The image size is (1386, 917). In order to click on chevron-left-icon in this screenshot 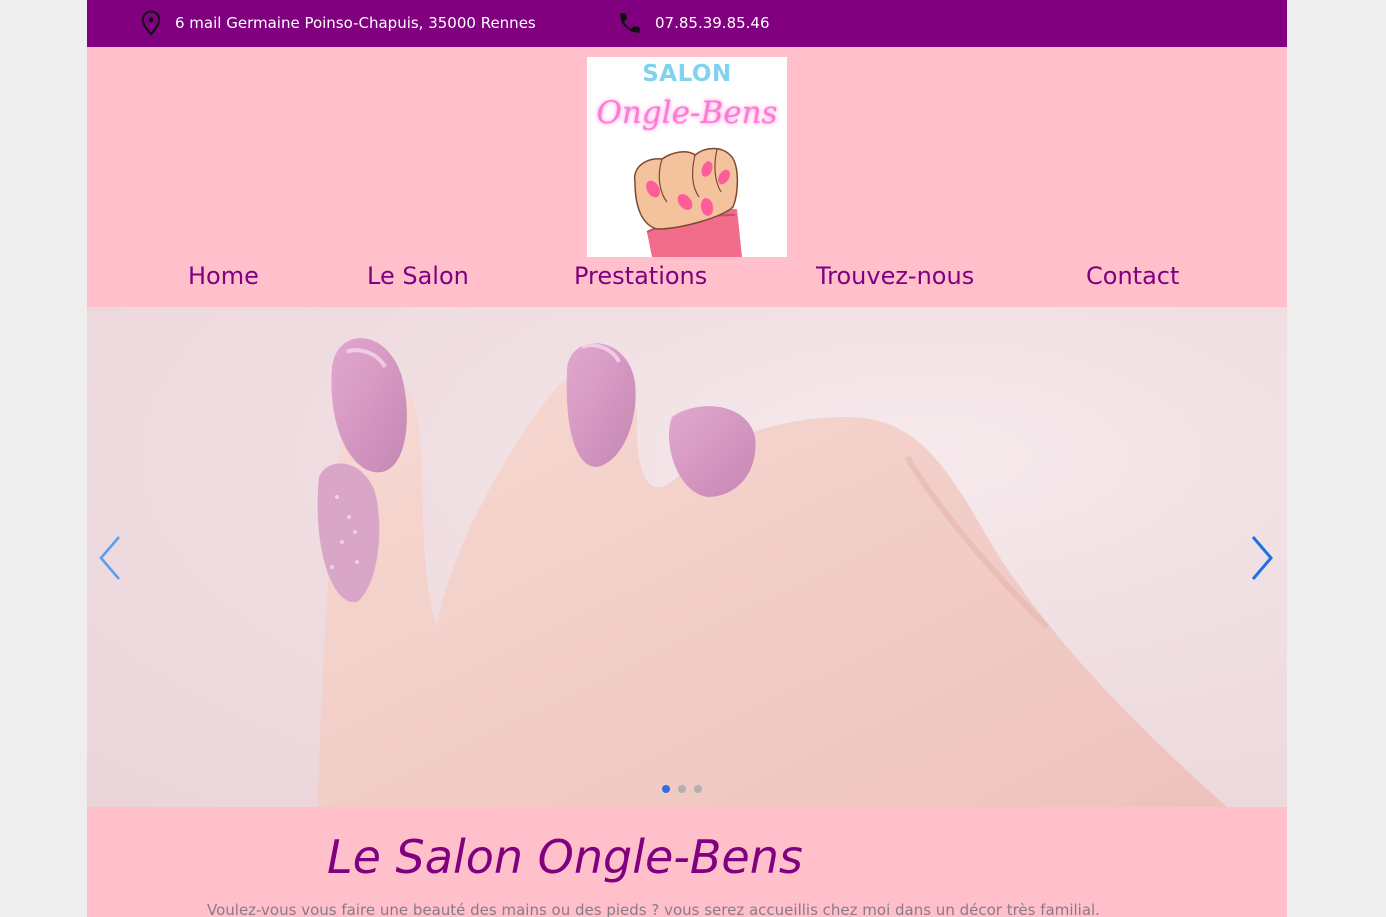, I will do `click(109, 558)`.